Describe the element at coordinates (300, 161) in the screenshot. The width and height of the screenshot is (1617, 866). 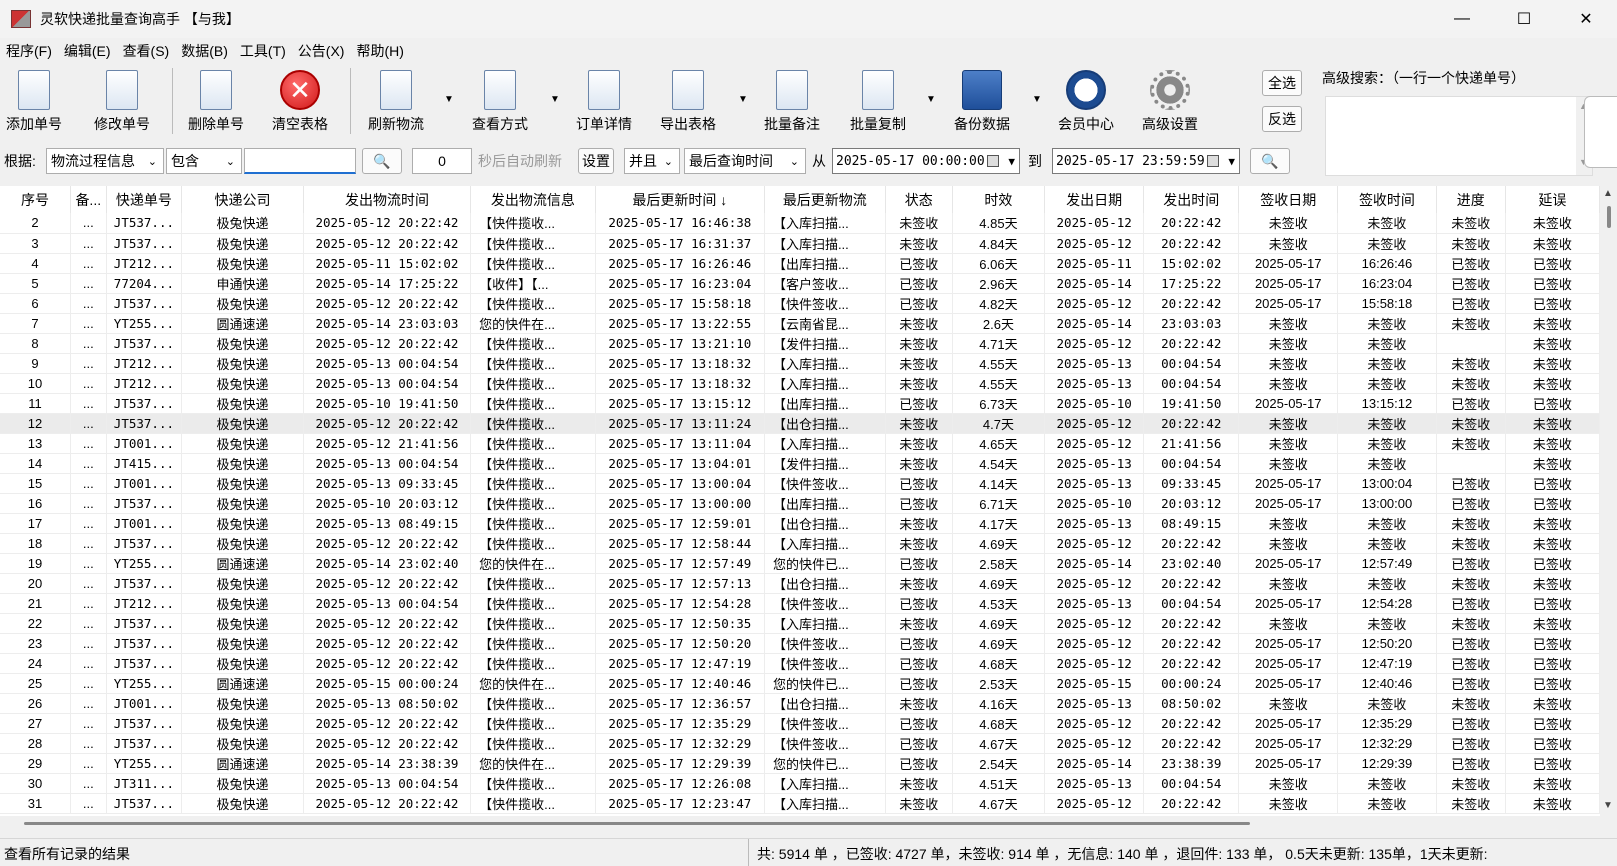
I see `keyword-input` at that location.